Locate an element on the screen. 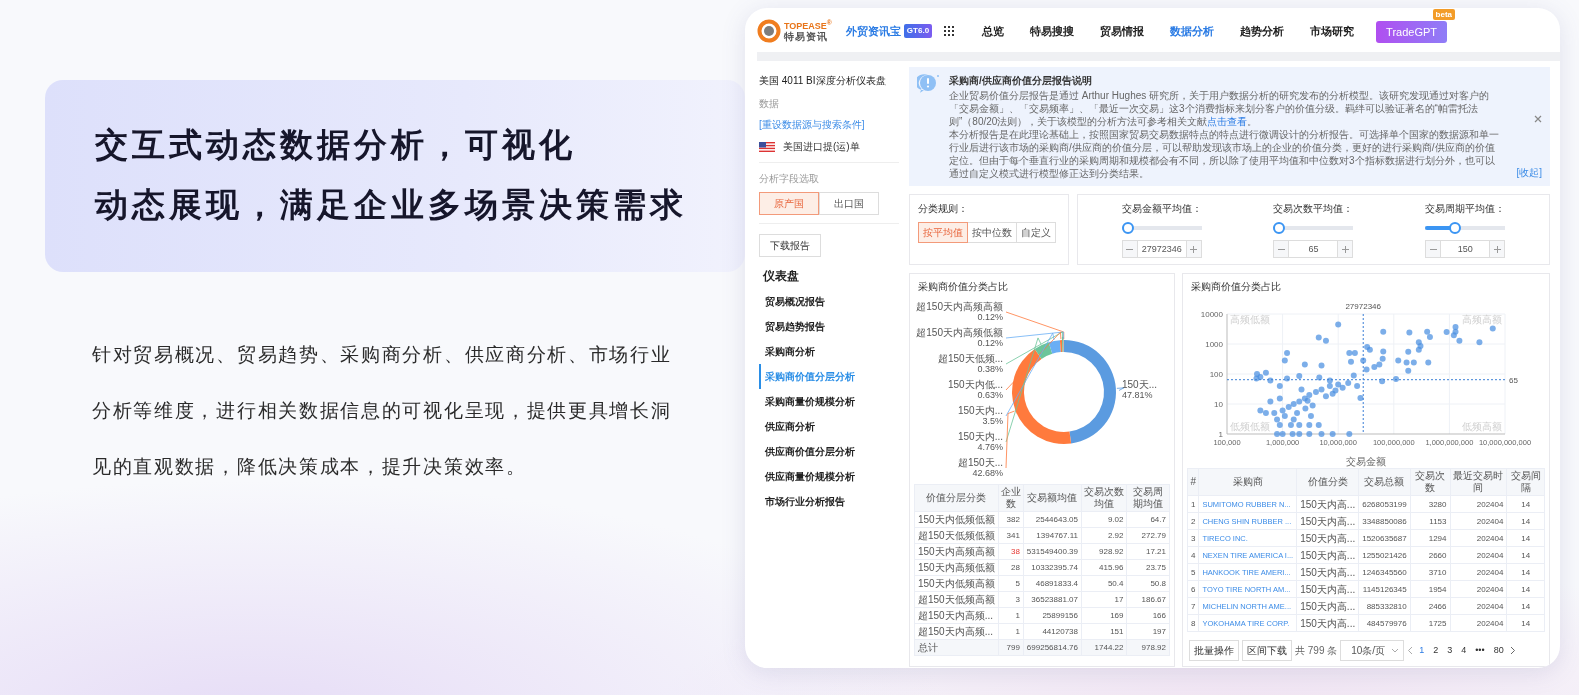 This screenshot has width=1579, height=695. table-cell: 150天内低频高额 is located at coordinates (956, 583).